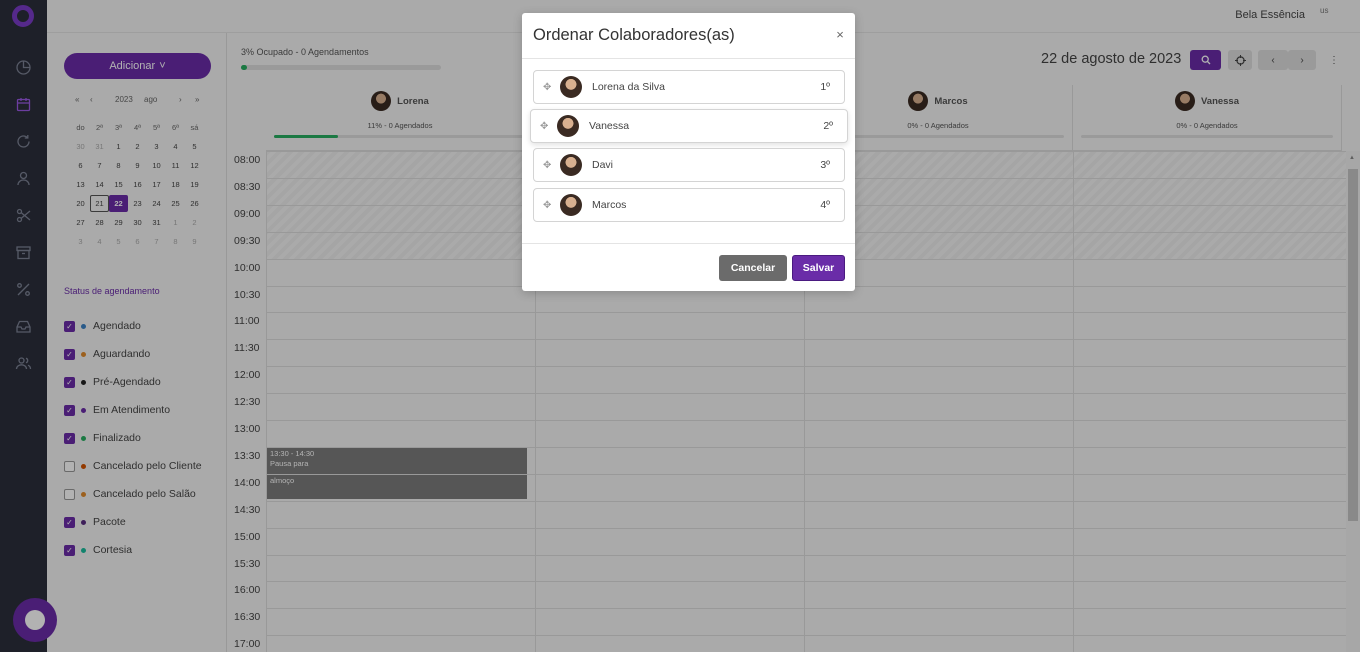 The image size is (1360, 652). I want to click on sortable-collaborator-item: ✥ Davi 3º, so click(689, 165).